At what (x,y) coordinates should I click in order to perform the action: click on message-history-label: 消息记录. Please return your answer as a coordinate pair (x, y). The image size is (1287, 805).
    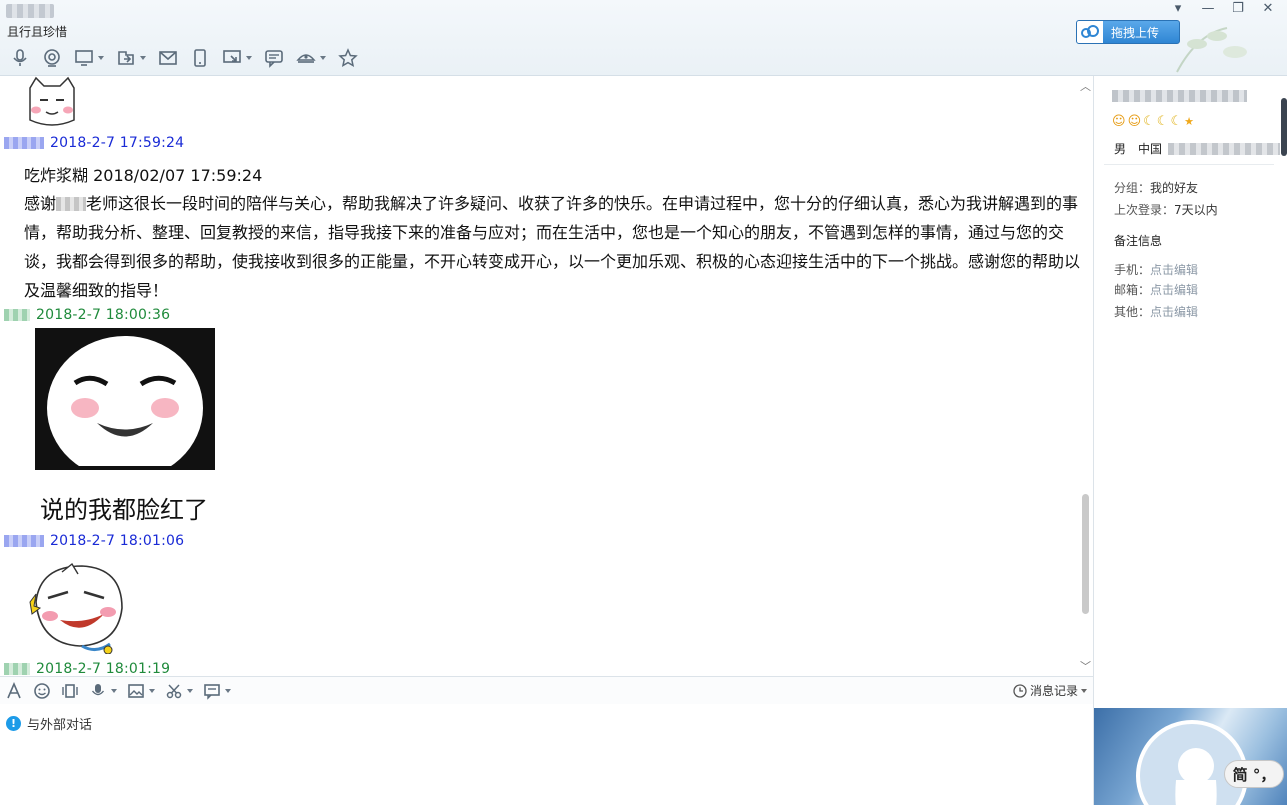
    Looking at the image, I should click on (1053, 691).